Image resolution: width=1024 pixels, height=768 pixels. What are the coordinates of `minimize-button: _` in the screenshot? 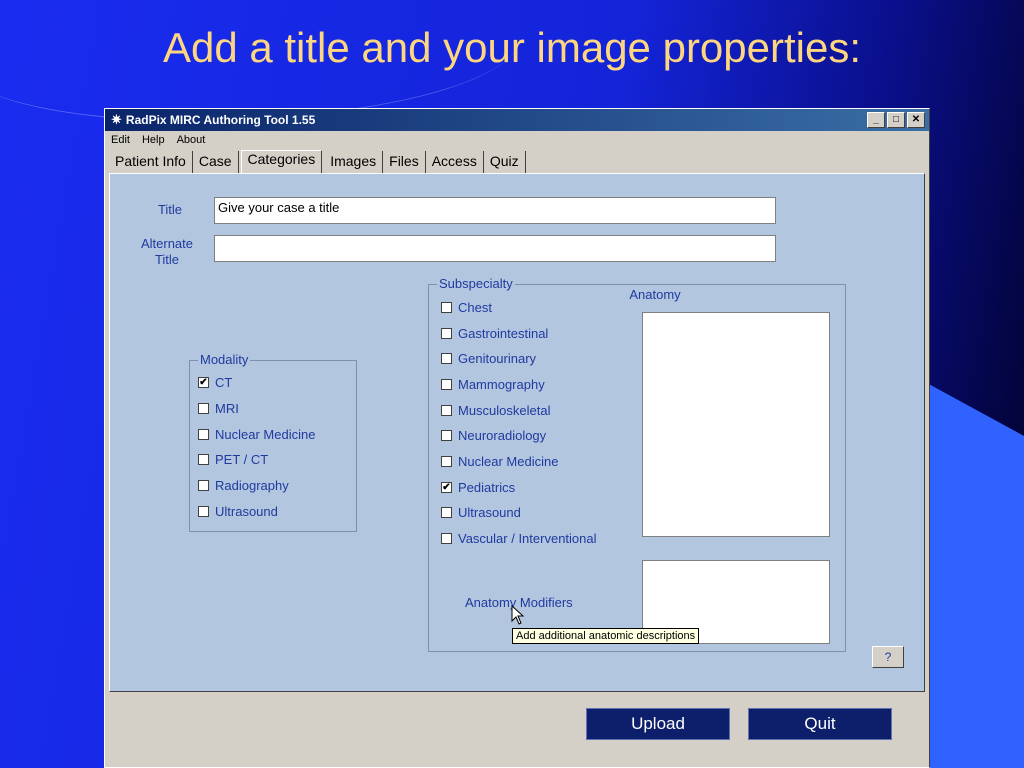 It's located at (876, 120).